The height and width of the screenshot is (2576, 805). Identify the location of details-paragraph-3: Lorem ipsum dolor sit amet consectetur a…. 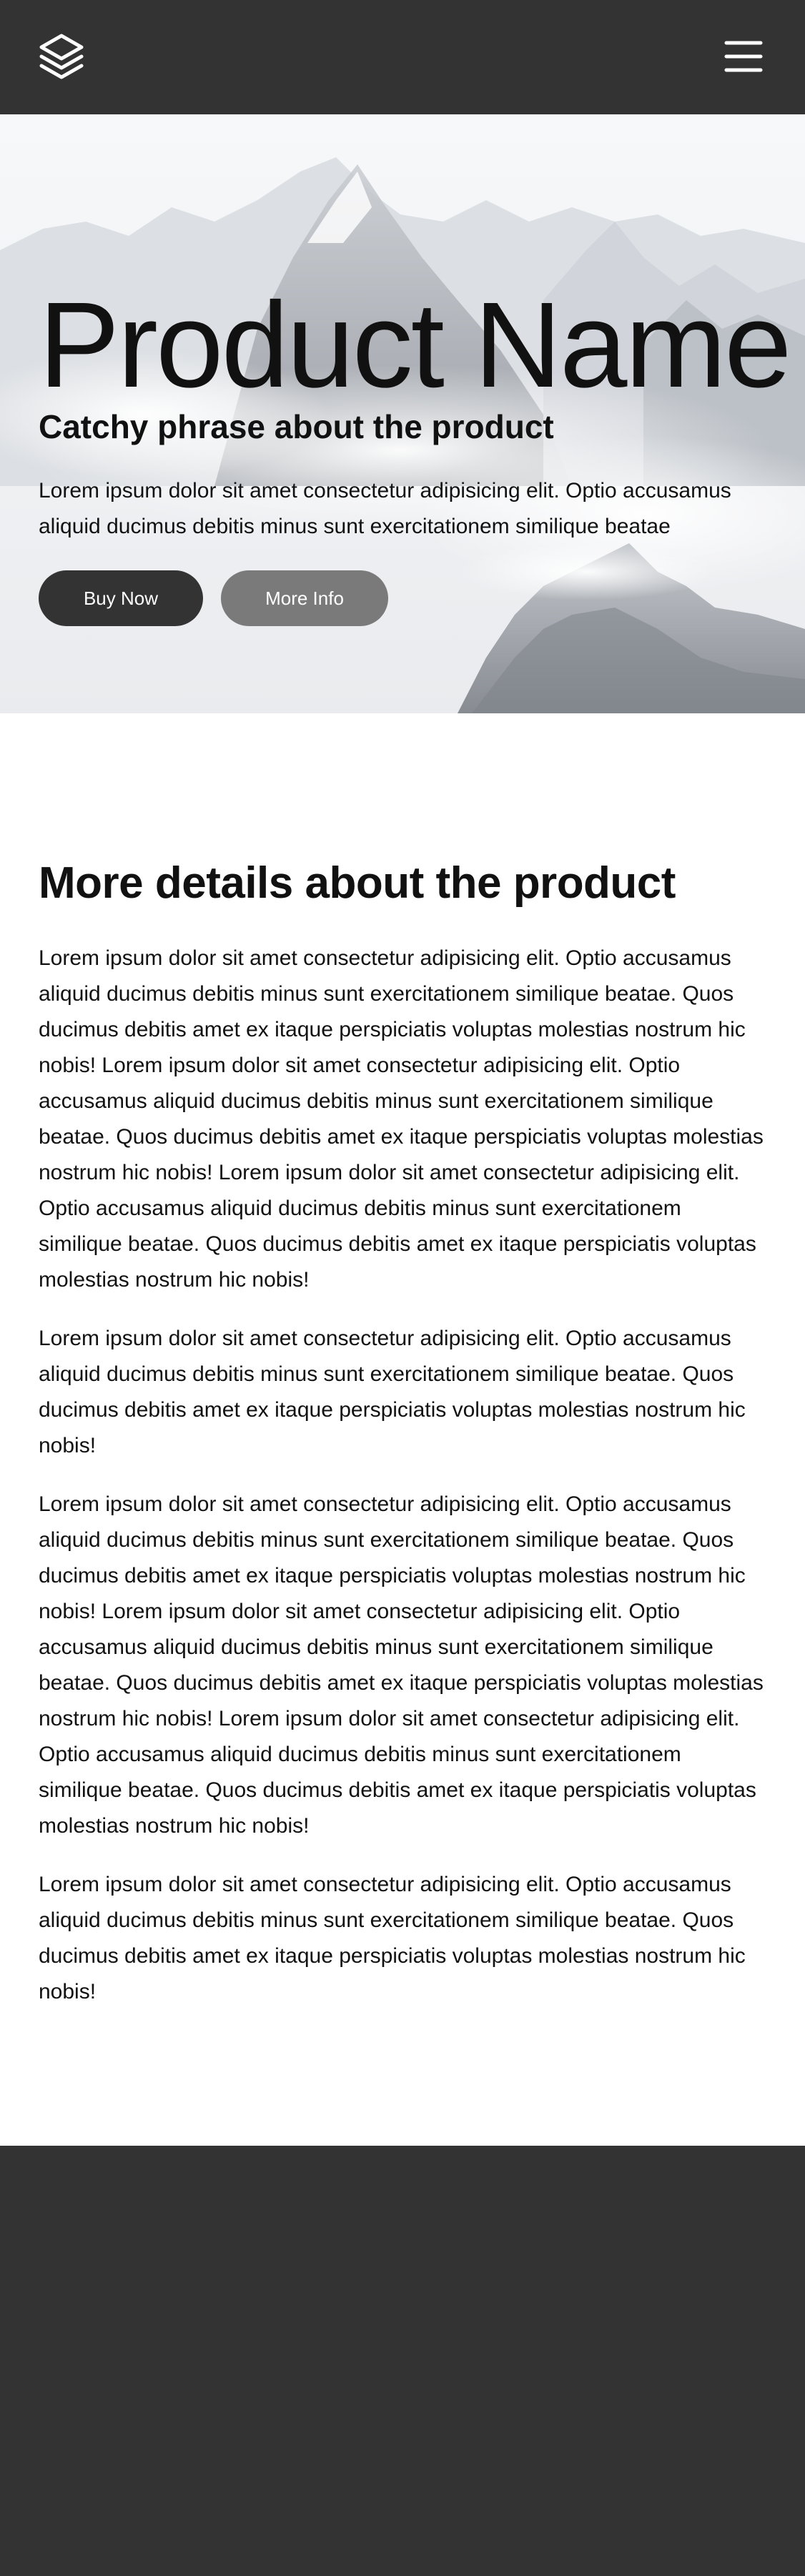
(402, 1665).